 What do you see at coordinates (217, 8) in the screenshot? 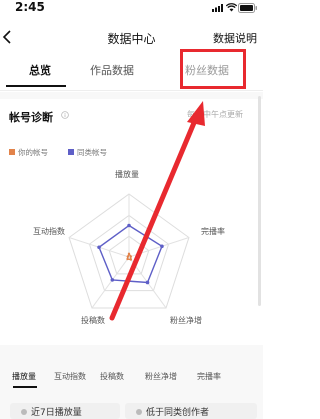
I see `signal-icon` at bounding box center [217, 8].